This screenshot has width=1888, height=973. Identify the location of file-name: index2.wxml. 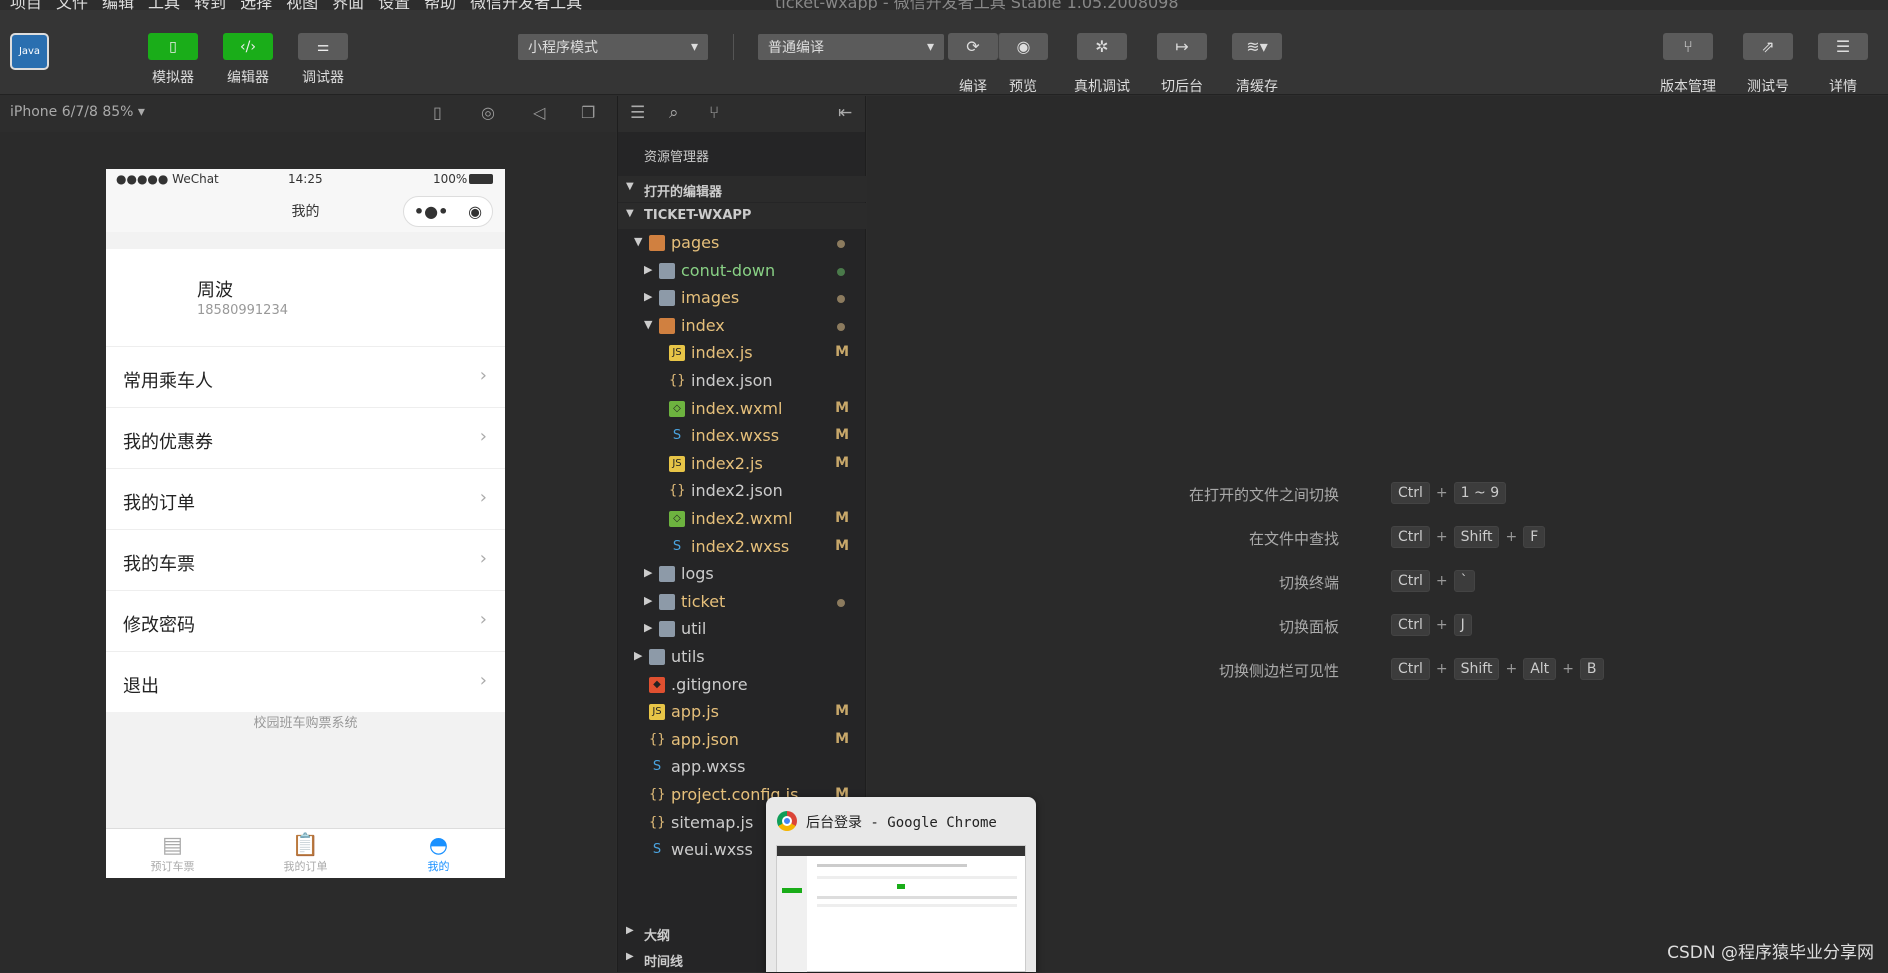
(742, 518).